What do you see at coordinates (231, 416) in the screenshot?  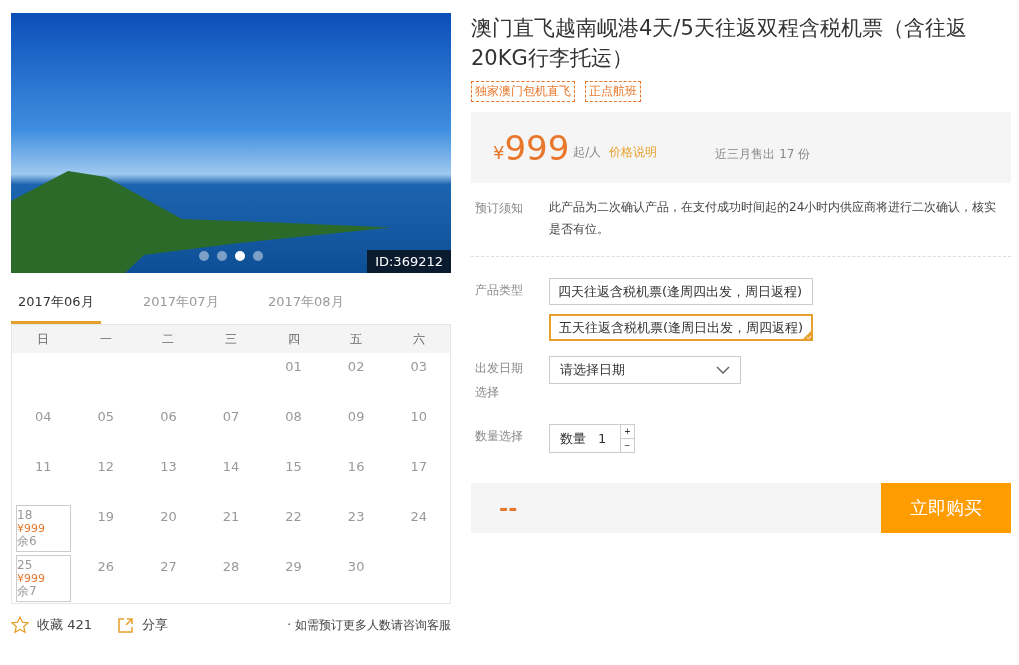 I see `calendar-day: 07` at bounding box center [231, 416].